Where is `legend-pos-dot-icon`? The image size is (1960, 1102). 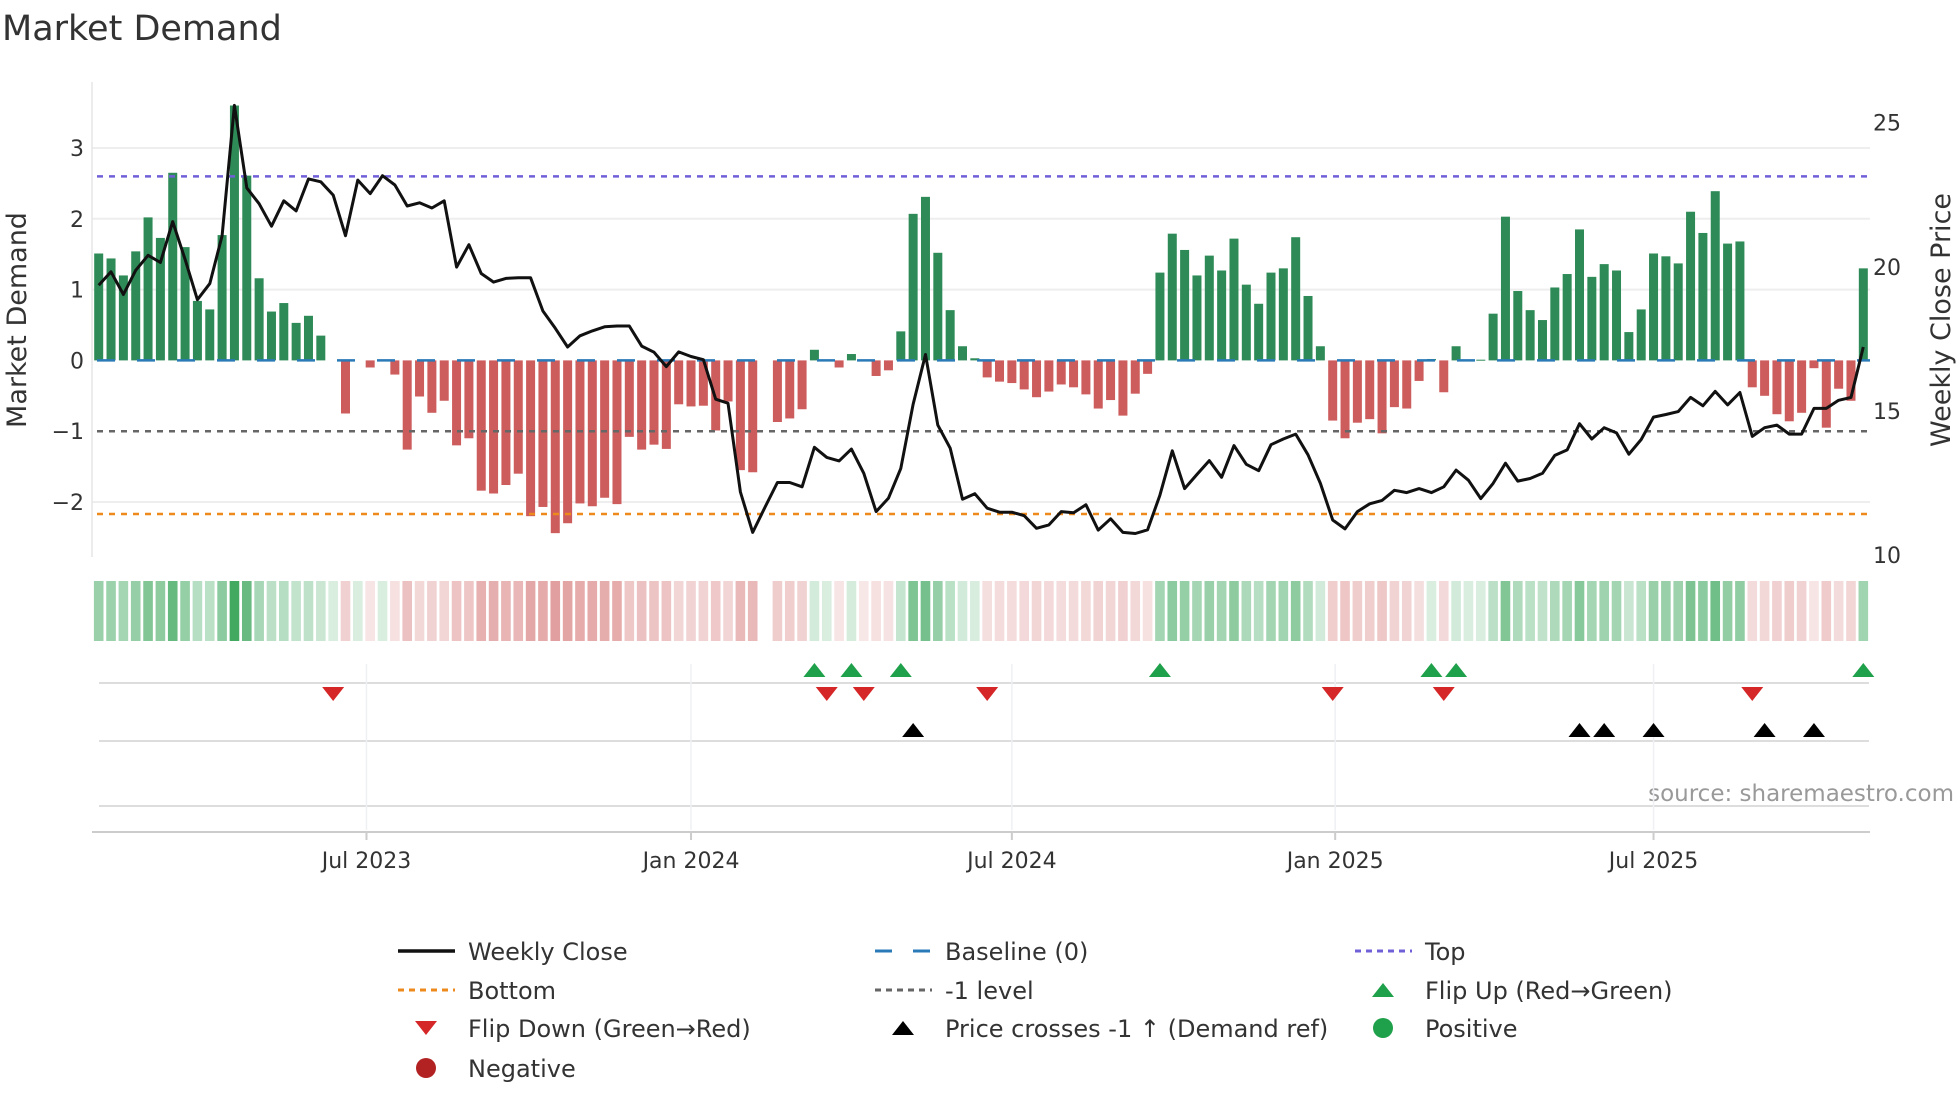 legend-pos-dot-icon is located at coordinates (1383, 1028).